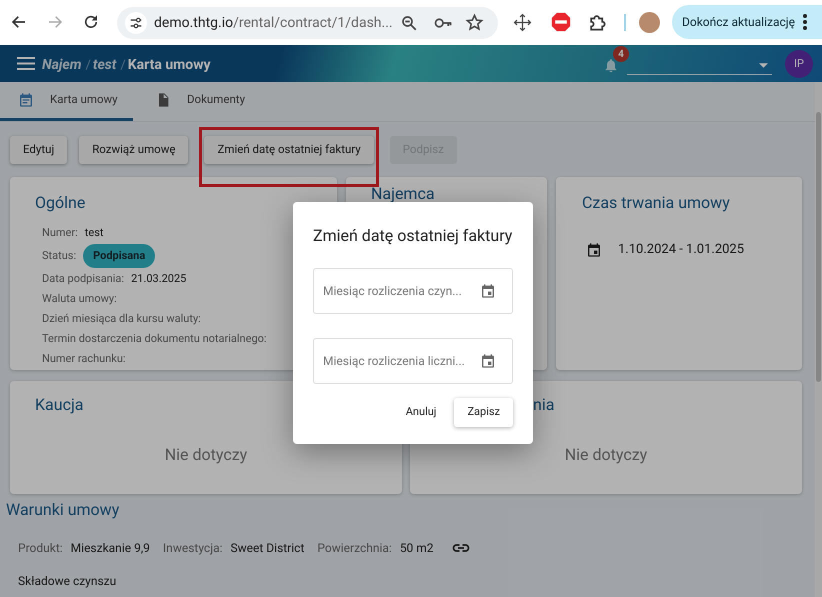  Describe the element at coordinates (62, 65) in the screenshot. I see `breadcrumb-link: Najem` at that location.